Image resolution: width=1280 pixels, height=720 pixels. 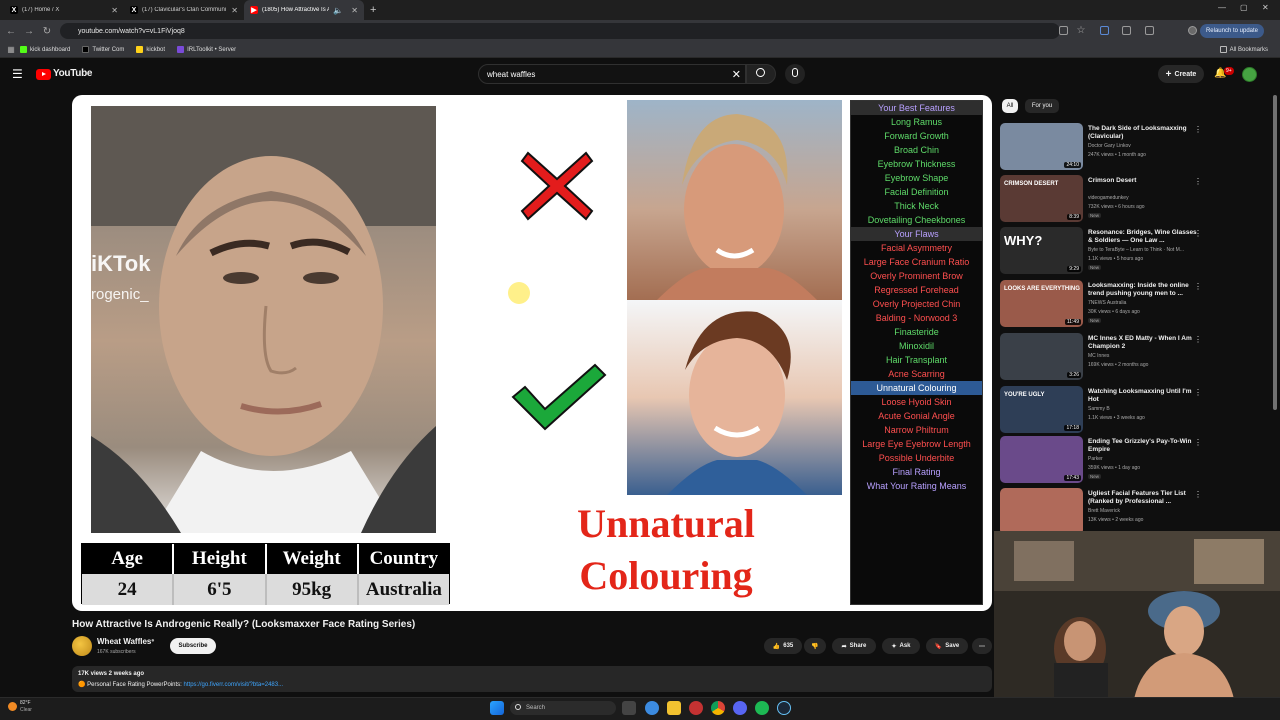 I want to click on url-bar: youtube.com/watch?v=vL1FiVjoq8, so click(x=560, y=31).